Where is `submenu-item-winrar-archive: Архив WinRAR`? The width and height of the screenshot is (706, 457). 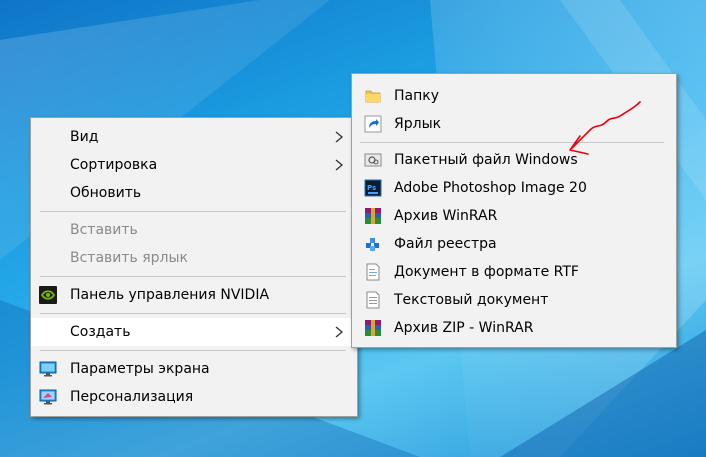 submenu-item-winrar-archive: Архив WinRAR is located at coordinates (514, 216).